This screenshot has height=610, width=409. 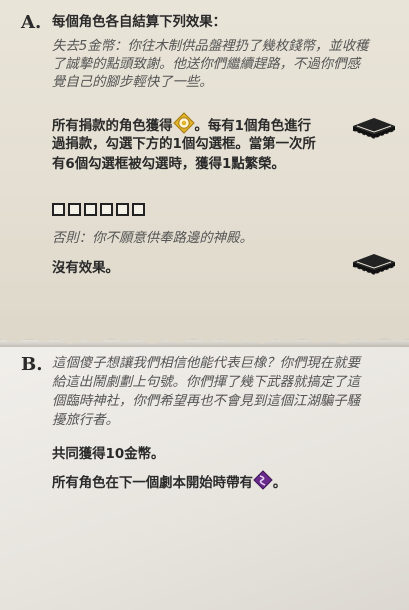 What do you see at coordinates (206, 401) in the screenshot?
I see `flavor-line: 個臨時神社，你們希望再也不會見到這個江湖騙子騷` at bounding box center [206, 401].